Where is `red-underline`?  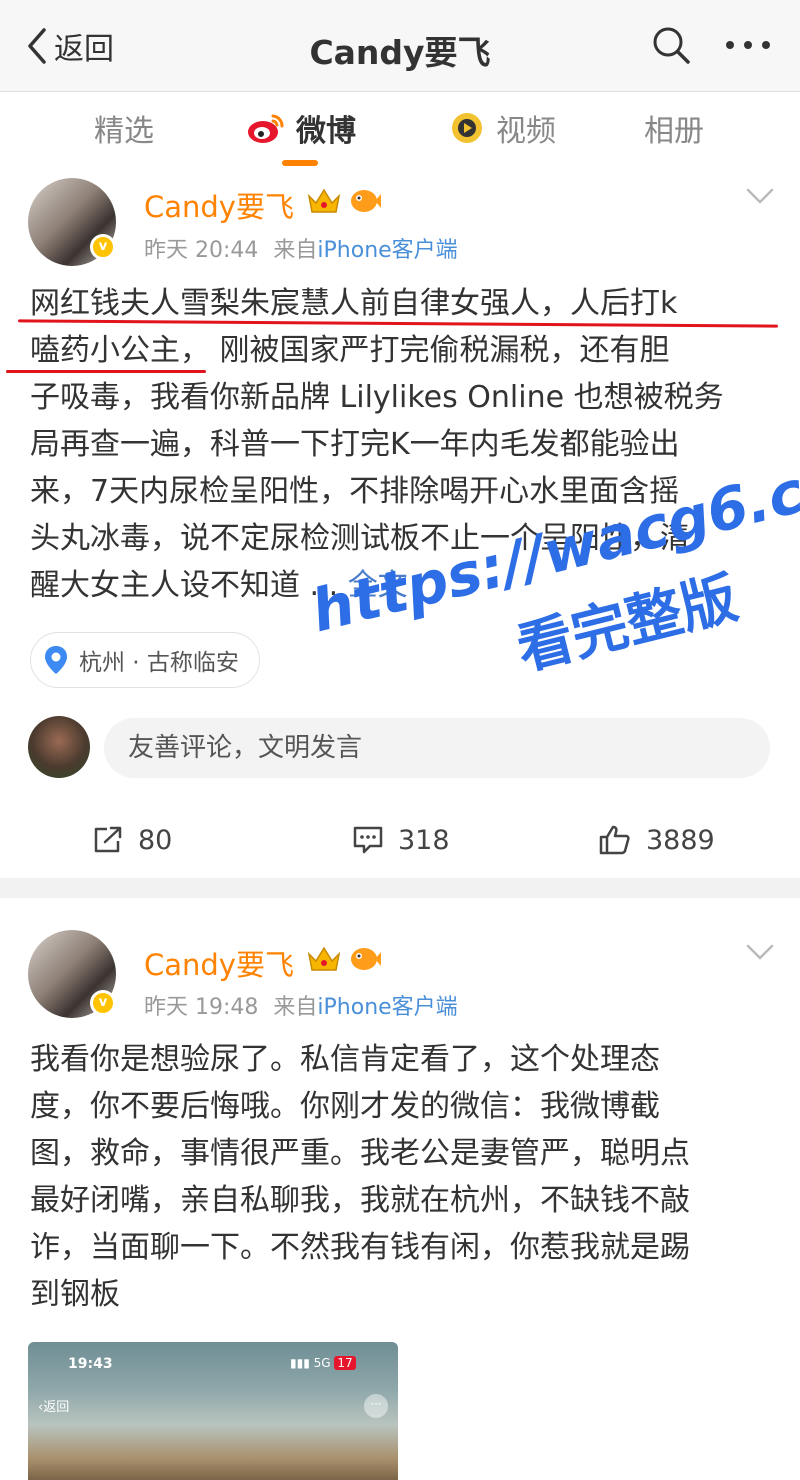
red-underline is located at coordinates (106, 371).